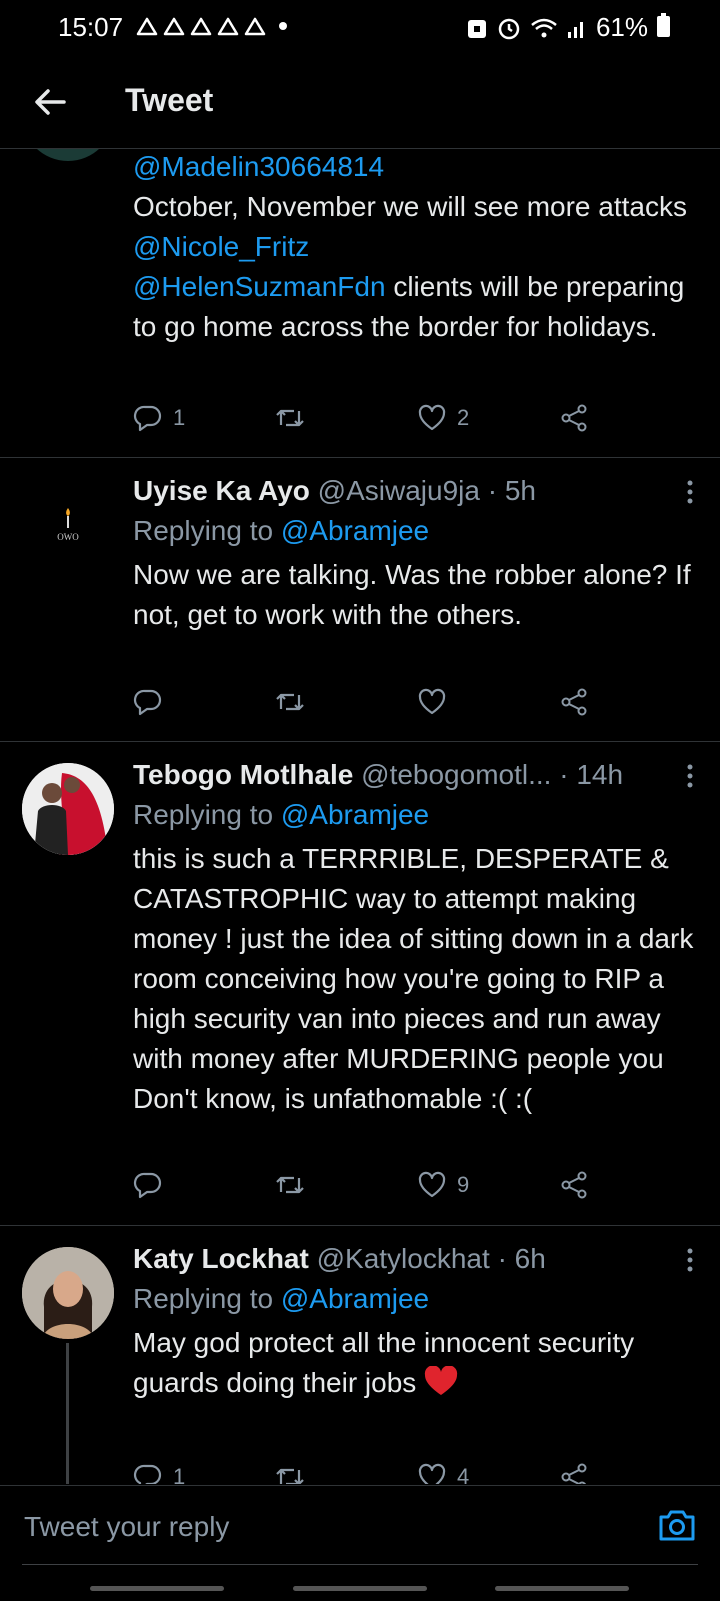 Image resolution: width=720 pixels, height=1601 pixels. Describe the element at coordinates (463, 417) in the screenshot. I see `like-count: 2` at that location.